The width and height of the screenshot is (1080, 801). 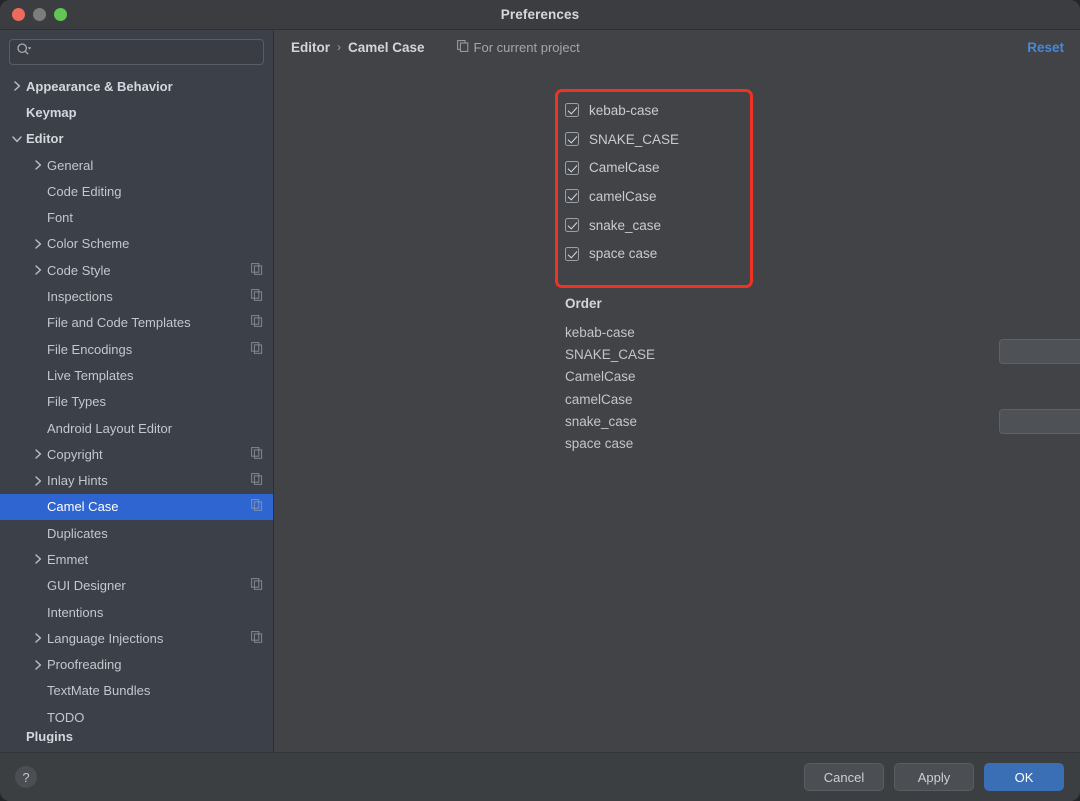 I want to click on checkbox-space-case, so click(x=572, y=253).